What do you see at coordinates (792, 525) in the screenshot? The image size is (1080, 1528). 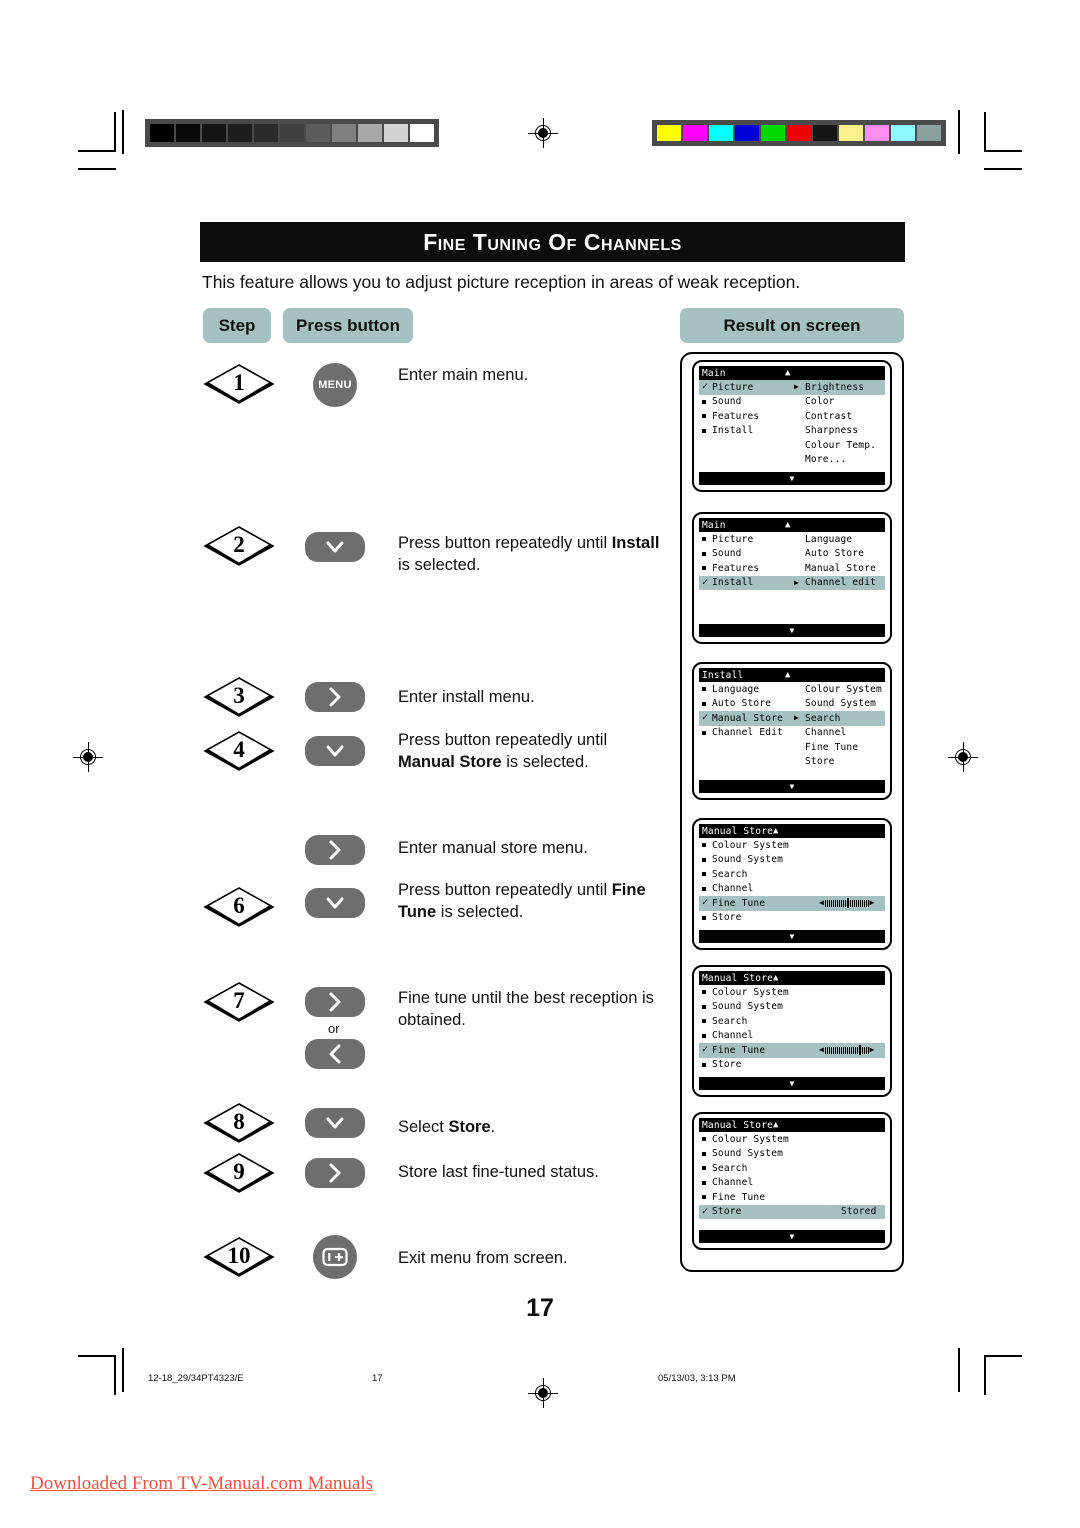 I see `osd-title-bar: Main ▲` at bounding box center [792, 525].